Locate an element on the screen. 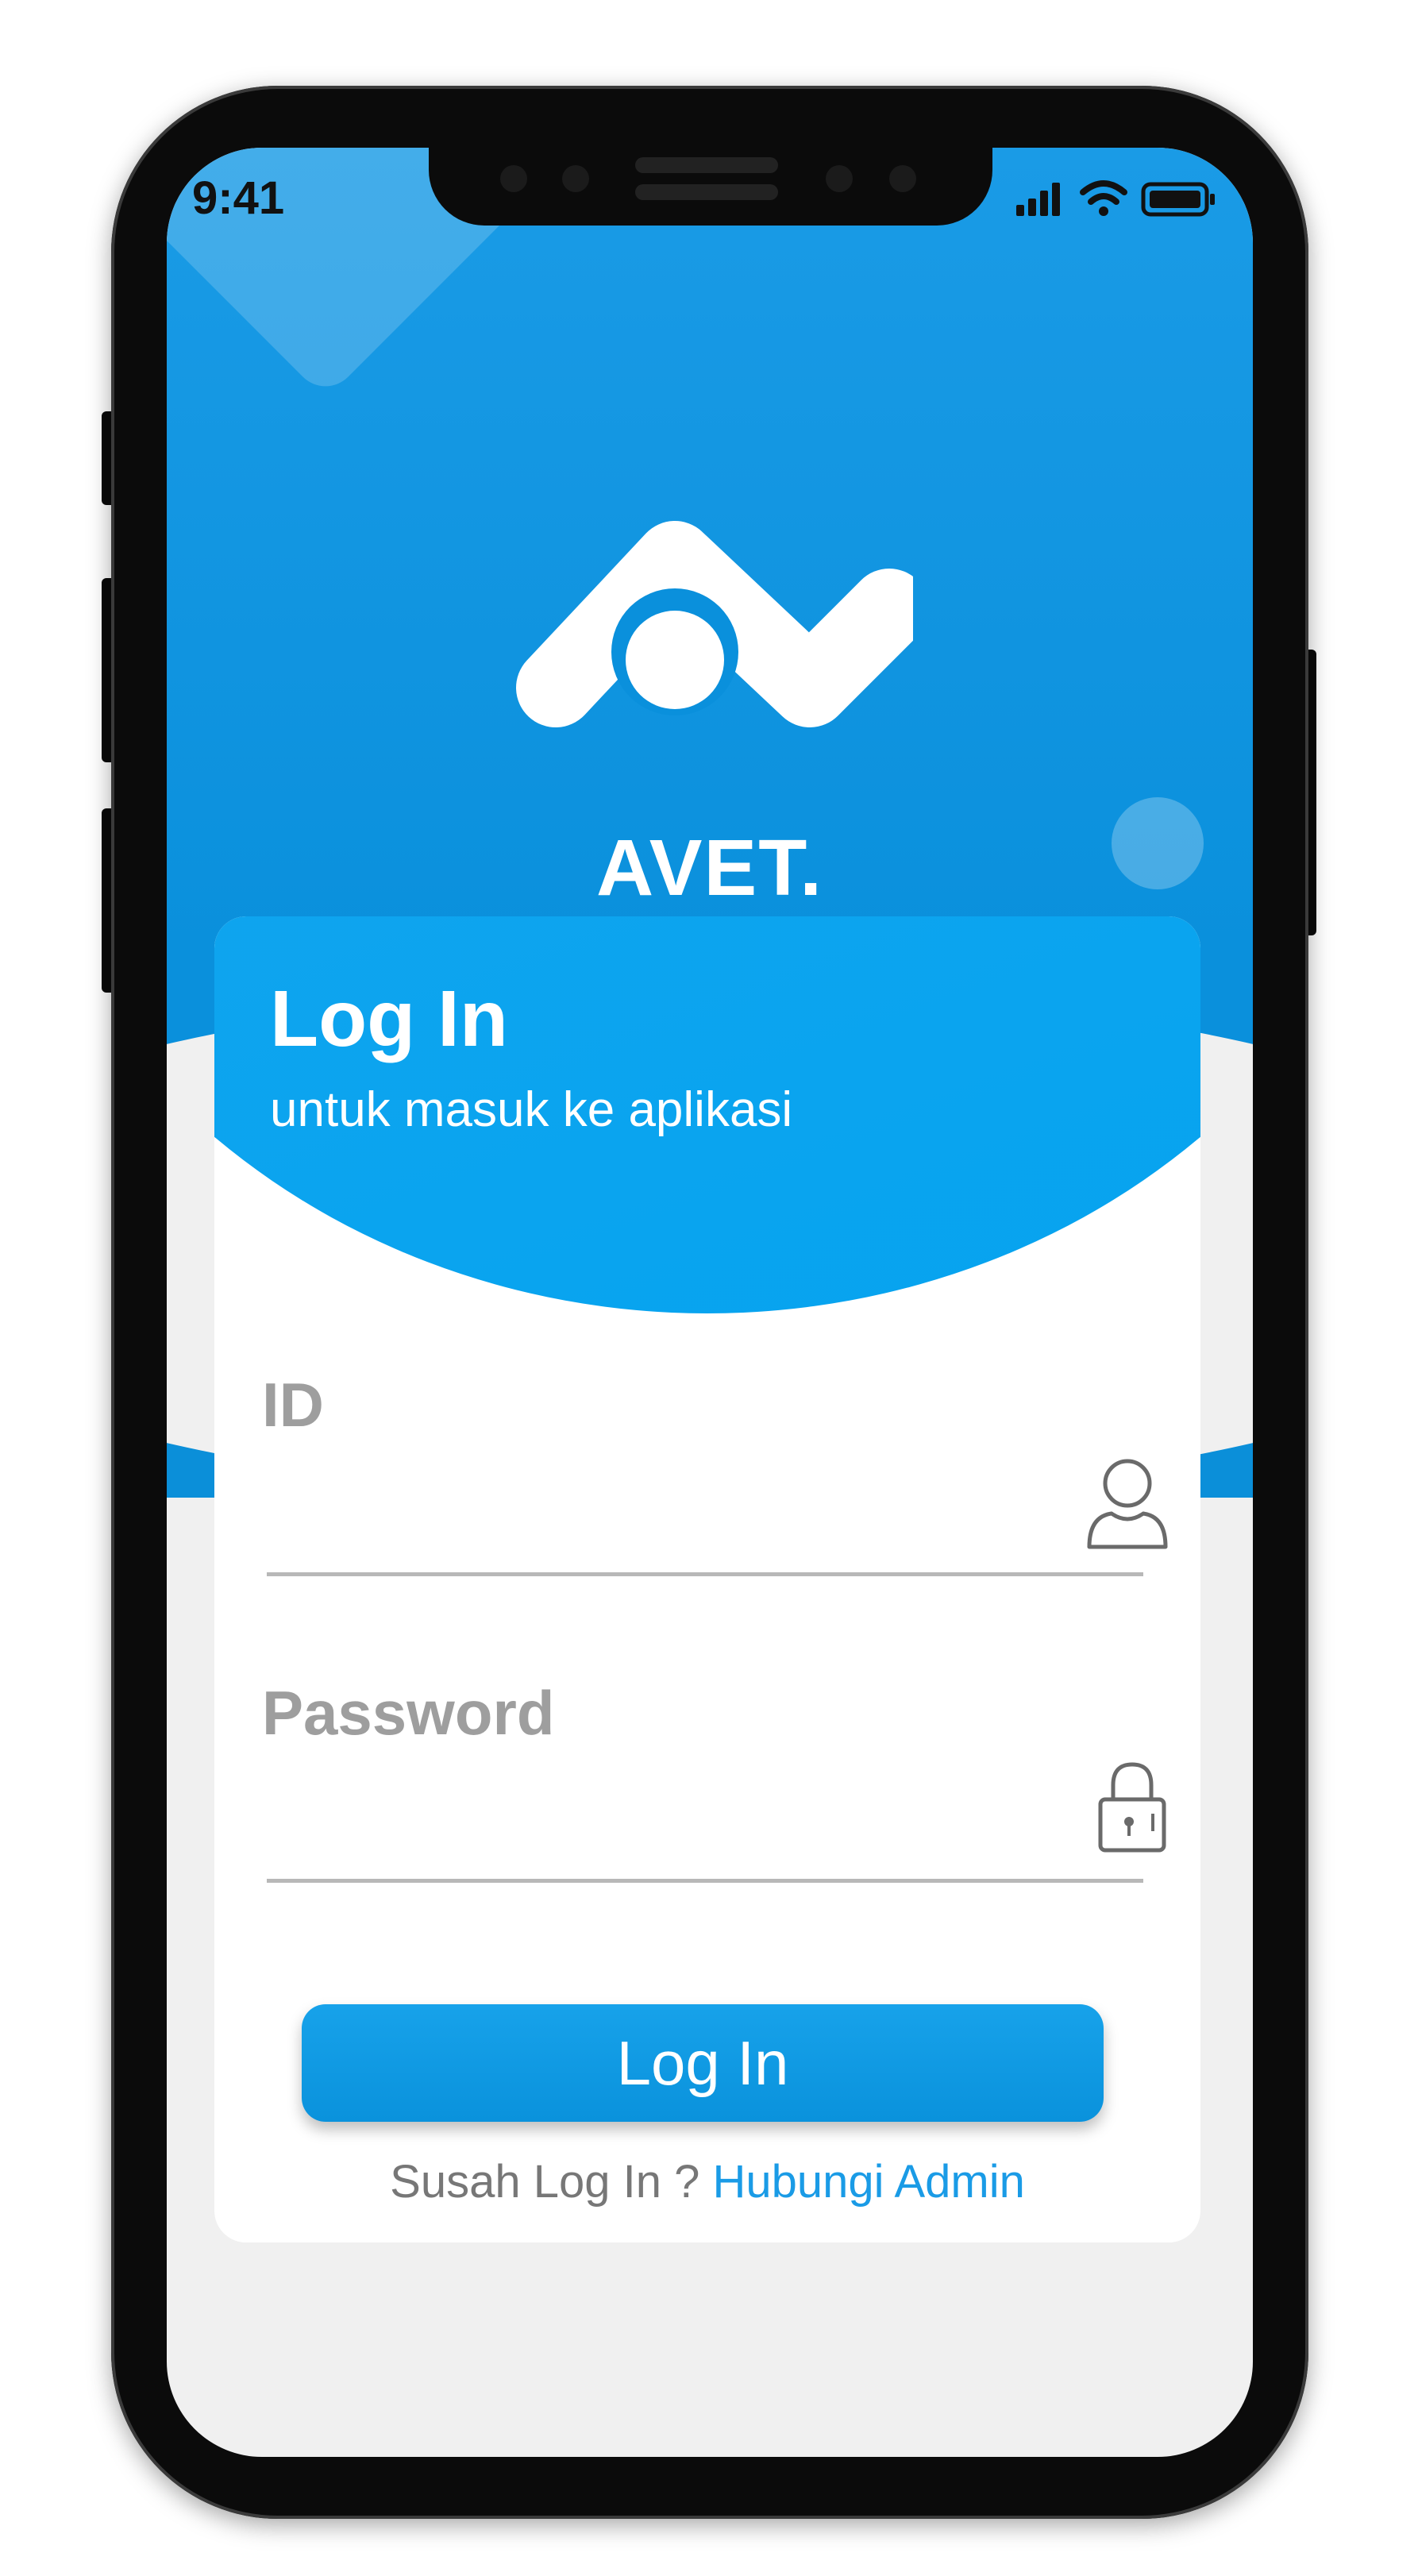 This screenshot has height=2576, width=1418. user-icon is located at coordinates (1127, 1504).